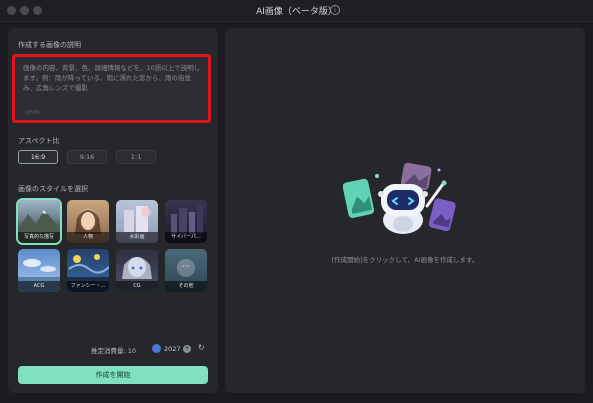  What do you see at coordinates (137, 270) in the screenshot?
I see `style-cg: CG` at bounding box center [137, 270].